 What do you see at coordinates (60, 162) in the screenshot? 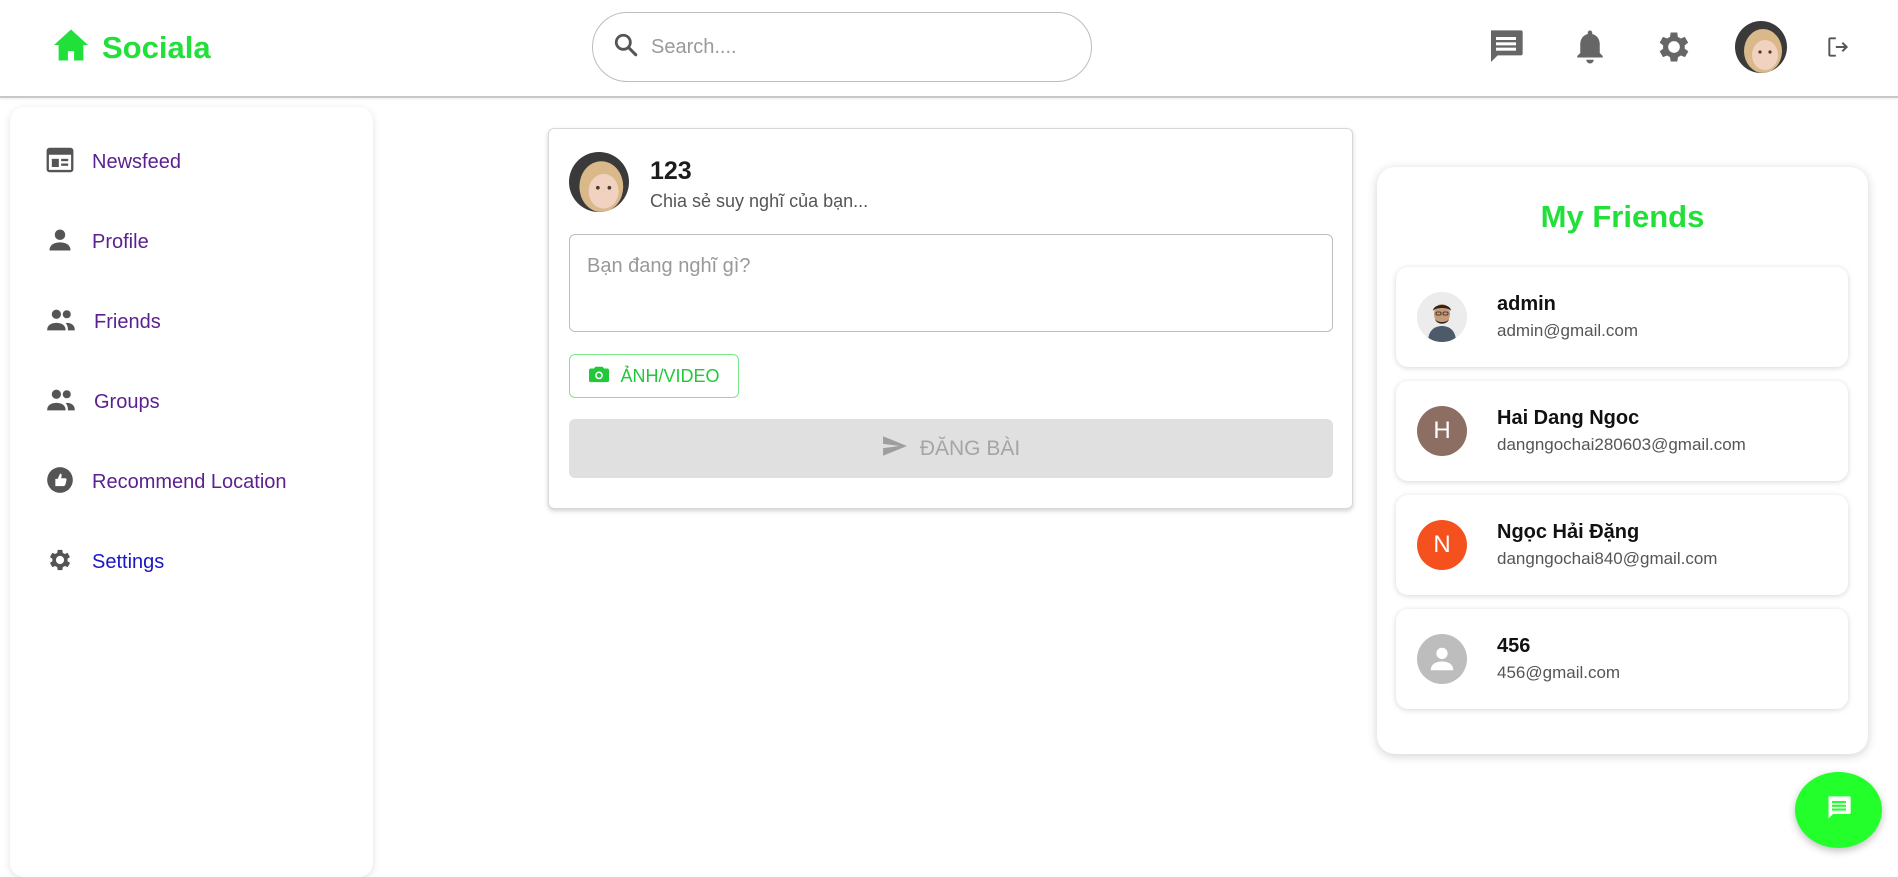
I see `newsfeed-icon` at bounding box center [60, 162].